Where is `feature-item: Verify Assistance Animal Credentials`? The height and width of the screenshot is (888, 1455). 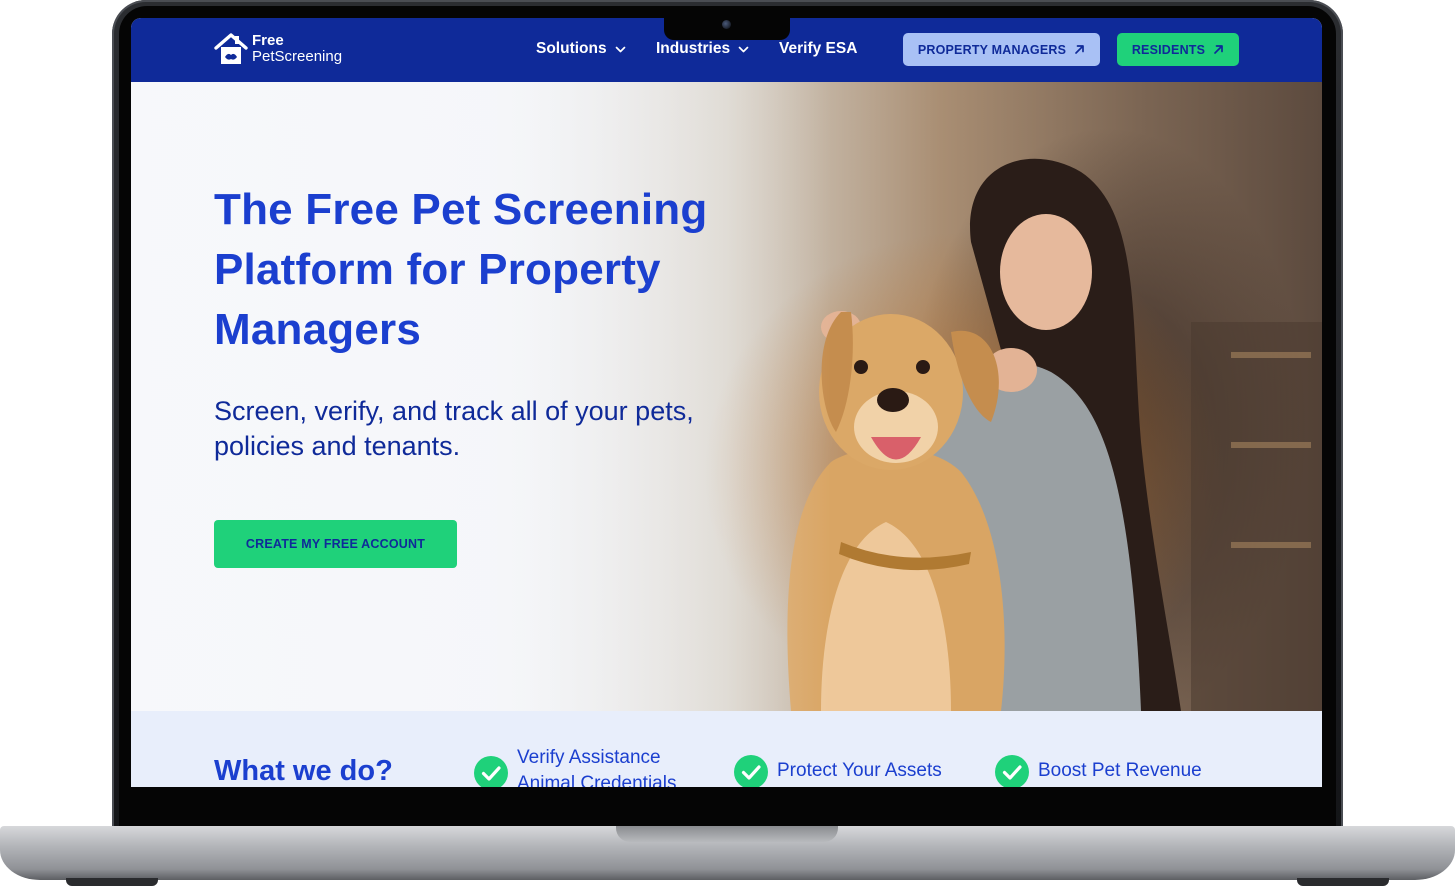
feature-item: Verify Assistance Animal Credentials is located at coordinates (585, 766).